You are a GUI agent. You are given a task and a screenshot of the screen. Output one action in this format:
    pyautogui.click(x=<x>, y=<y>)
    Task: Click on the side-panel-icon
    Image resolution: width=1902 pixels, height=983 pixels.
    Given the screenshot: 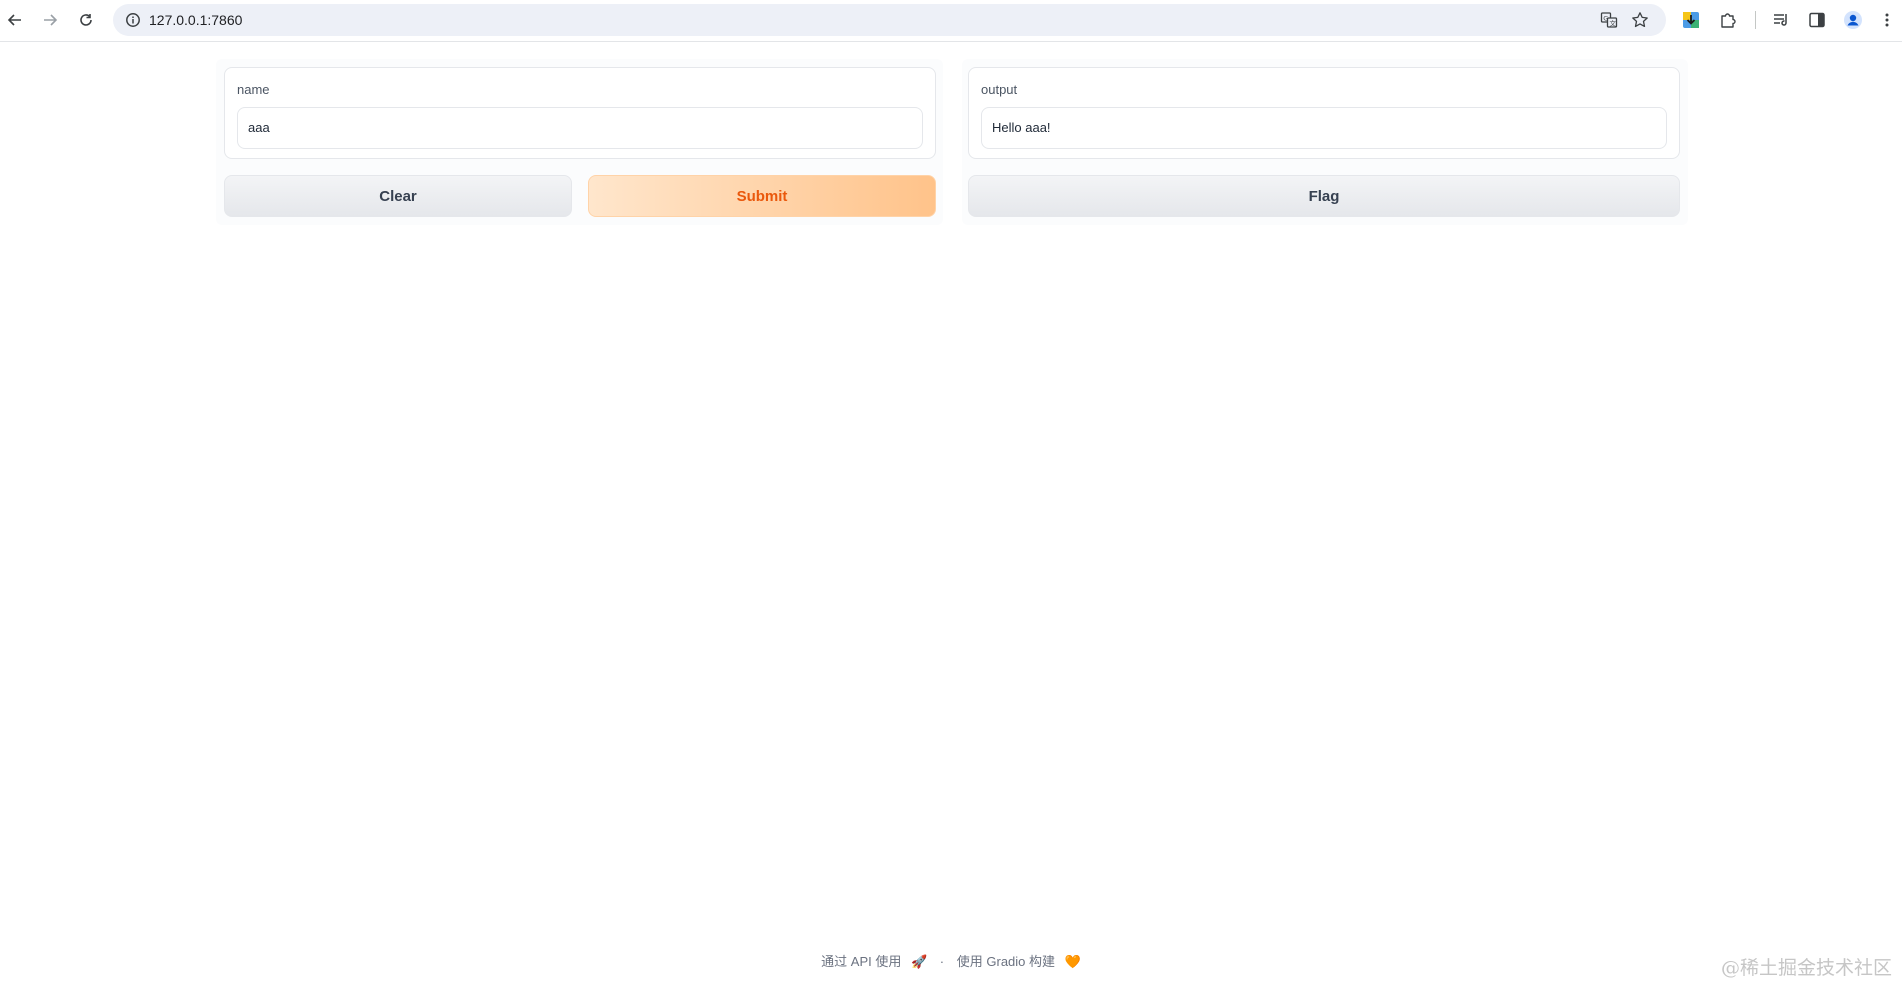 What is the action you would take?
    pyautogui.click(x=1817, y=20)
    